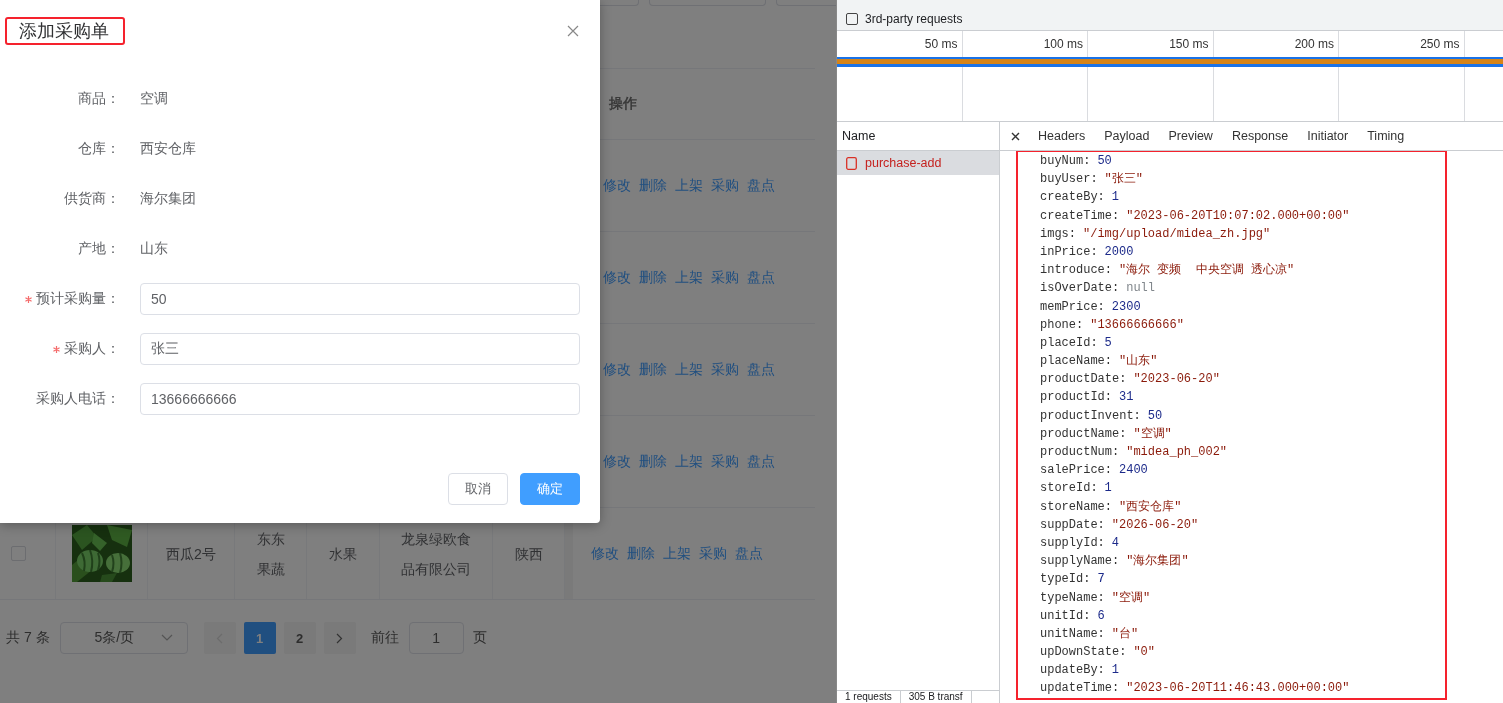 The width and height of the screenshot is (1503, 703). What do you see at coordinates (1195, 216) in the screenshot?
I see `payload-line: createTime: "2023-06-20T10:07:02.000+00:00"` at bounding box center [1195, 216].